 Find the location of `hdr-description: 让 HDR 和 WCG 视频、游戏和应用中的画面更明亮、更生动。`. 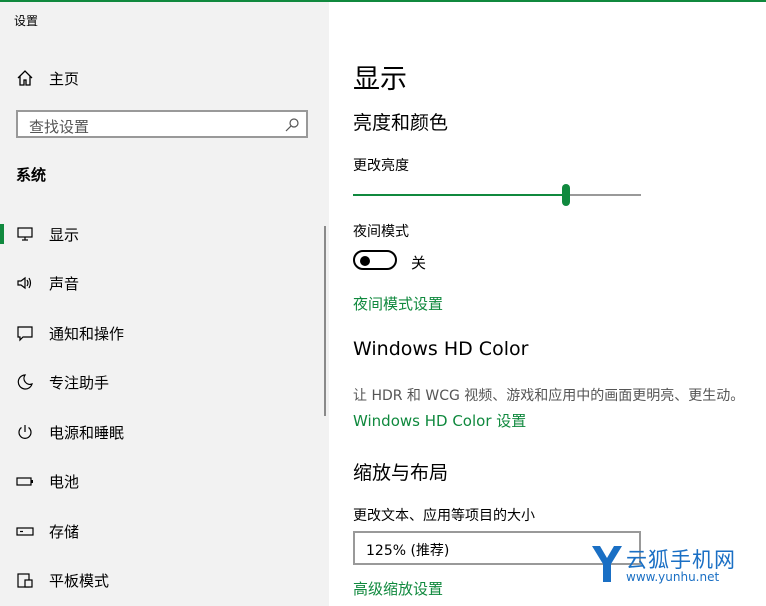

hdr-description: 让 HDR 和 WCG 视频、游戏和应用中的画面更明亮、更生动。 is located at coordinates (549, 396).